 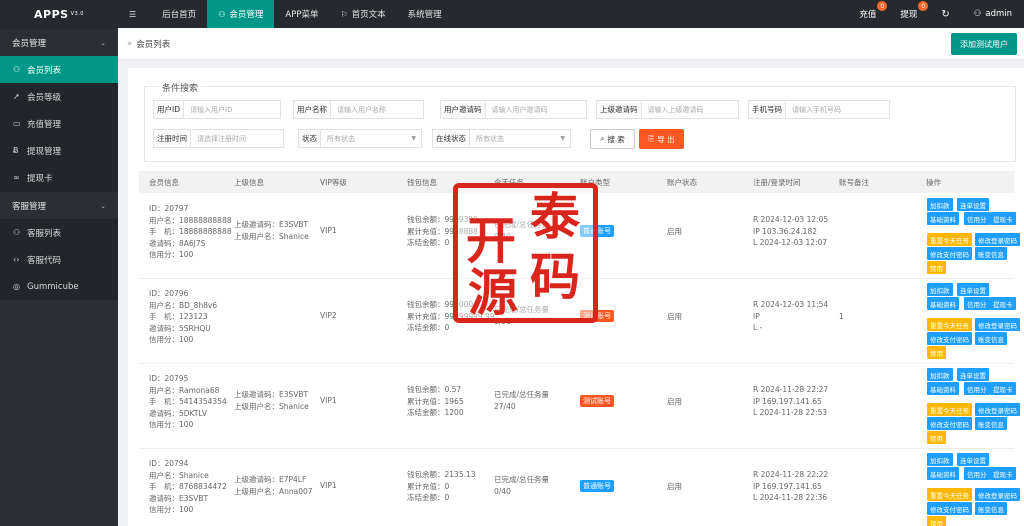 I want to click on wallet-info-line: 累计充值：0, so click(x=428, y=486).